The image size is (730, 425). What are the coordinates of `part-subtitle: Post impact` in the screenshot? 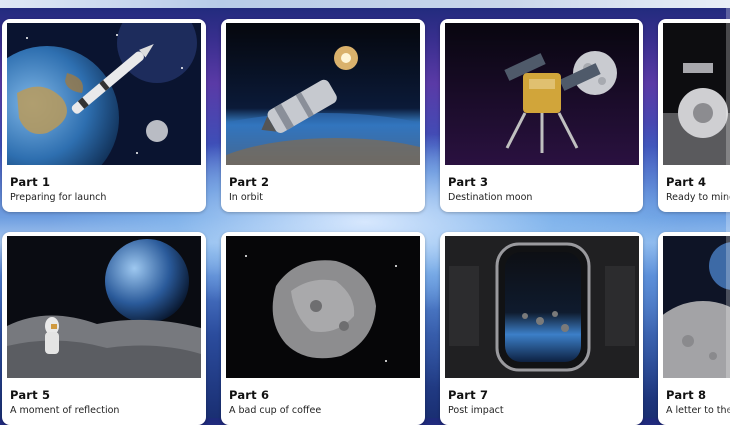 It's located at (476, 410).